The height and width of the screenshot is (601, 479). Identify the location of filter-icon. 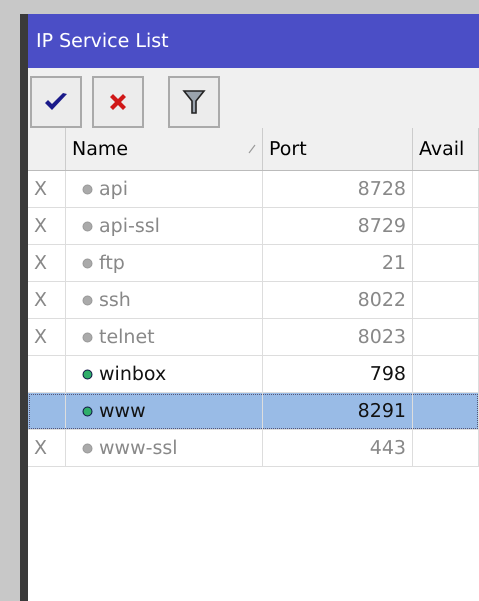
(194, 102).